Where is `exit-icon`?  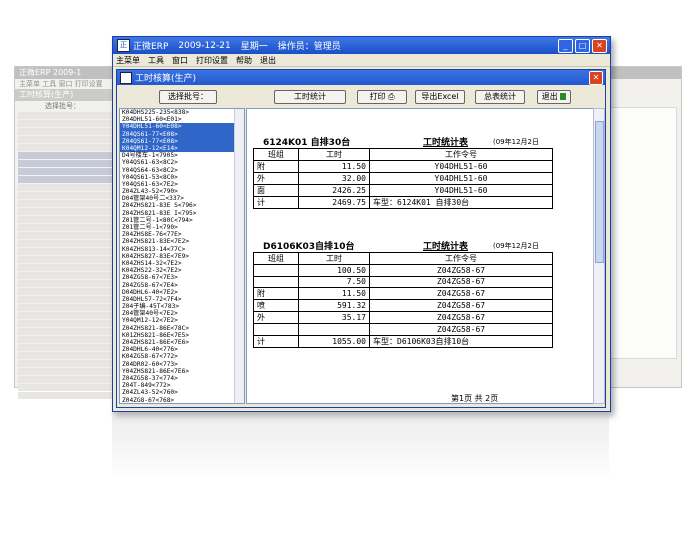 exit-icon is located at coordinates (563, 96).